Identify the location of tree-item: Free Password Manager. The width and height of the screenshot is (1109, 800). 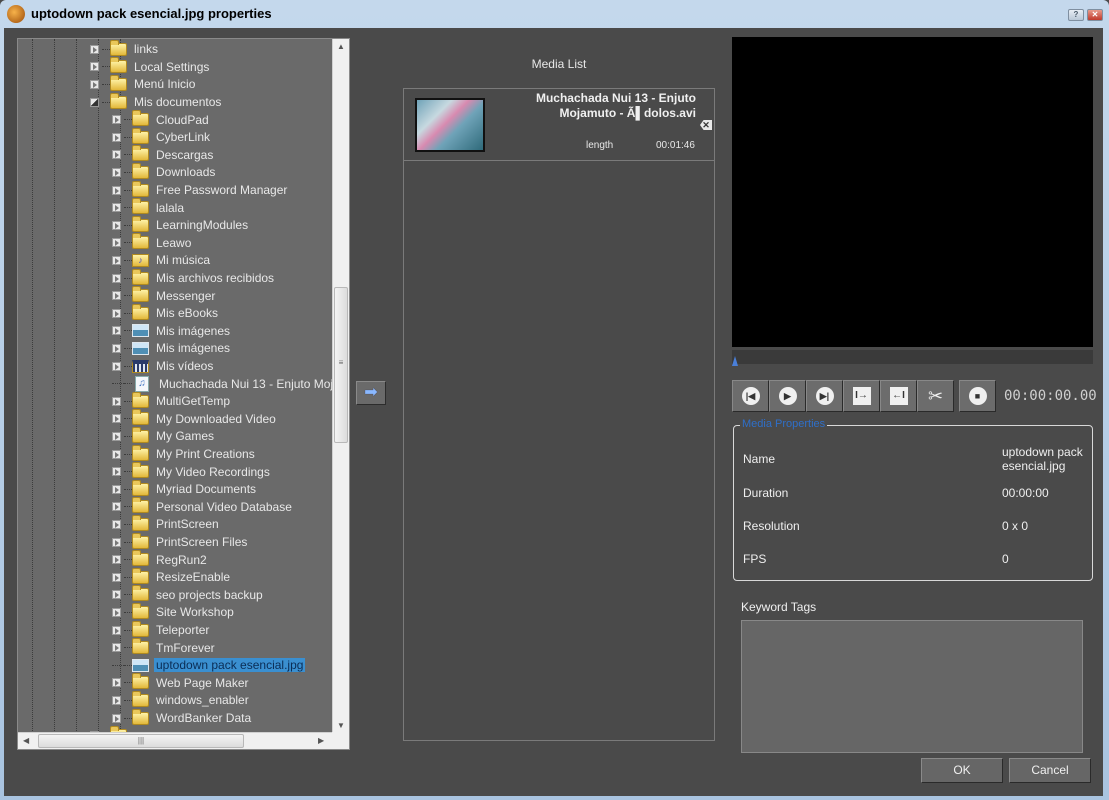
(200, 189).